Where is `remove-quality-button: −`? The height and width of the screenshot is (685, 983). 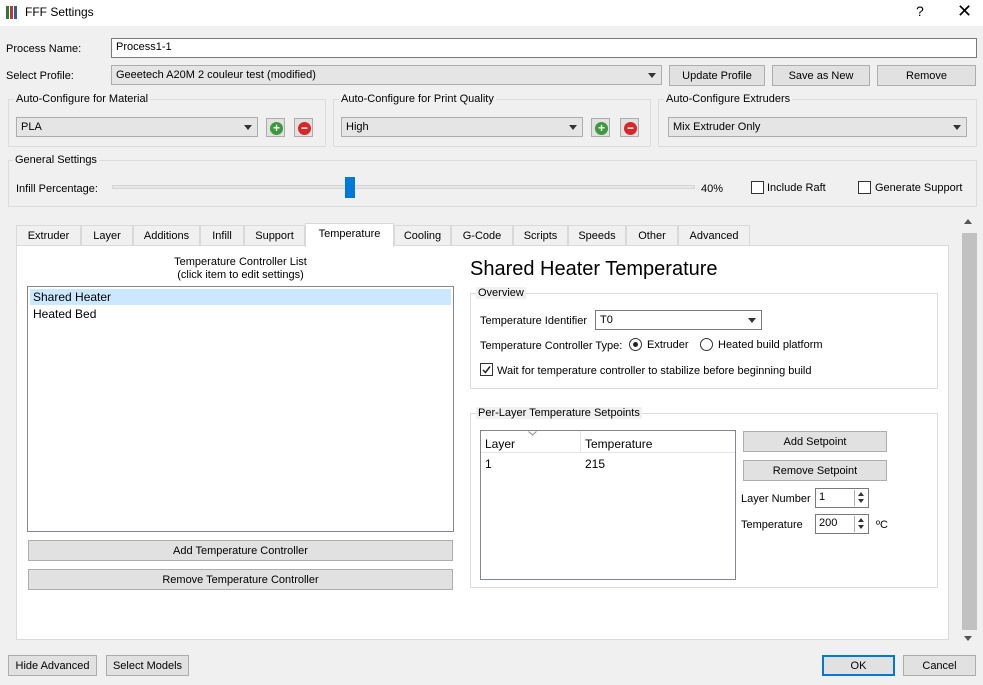
remove-quality-button: − is located at coordinates (629, 127).